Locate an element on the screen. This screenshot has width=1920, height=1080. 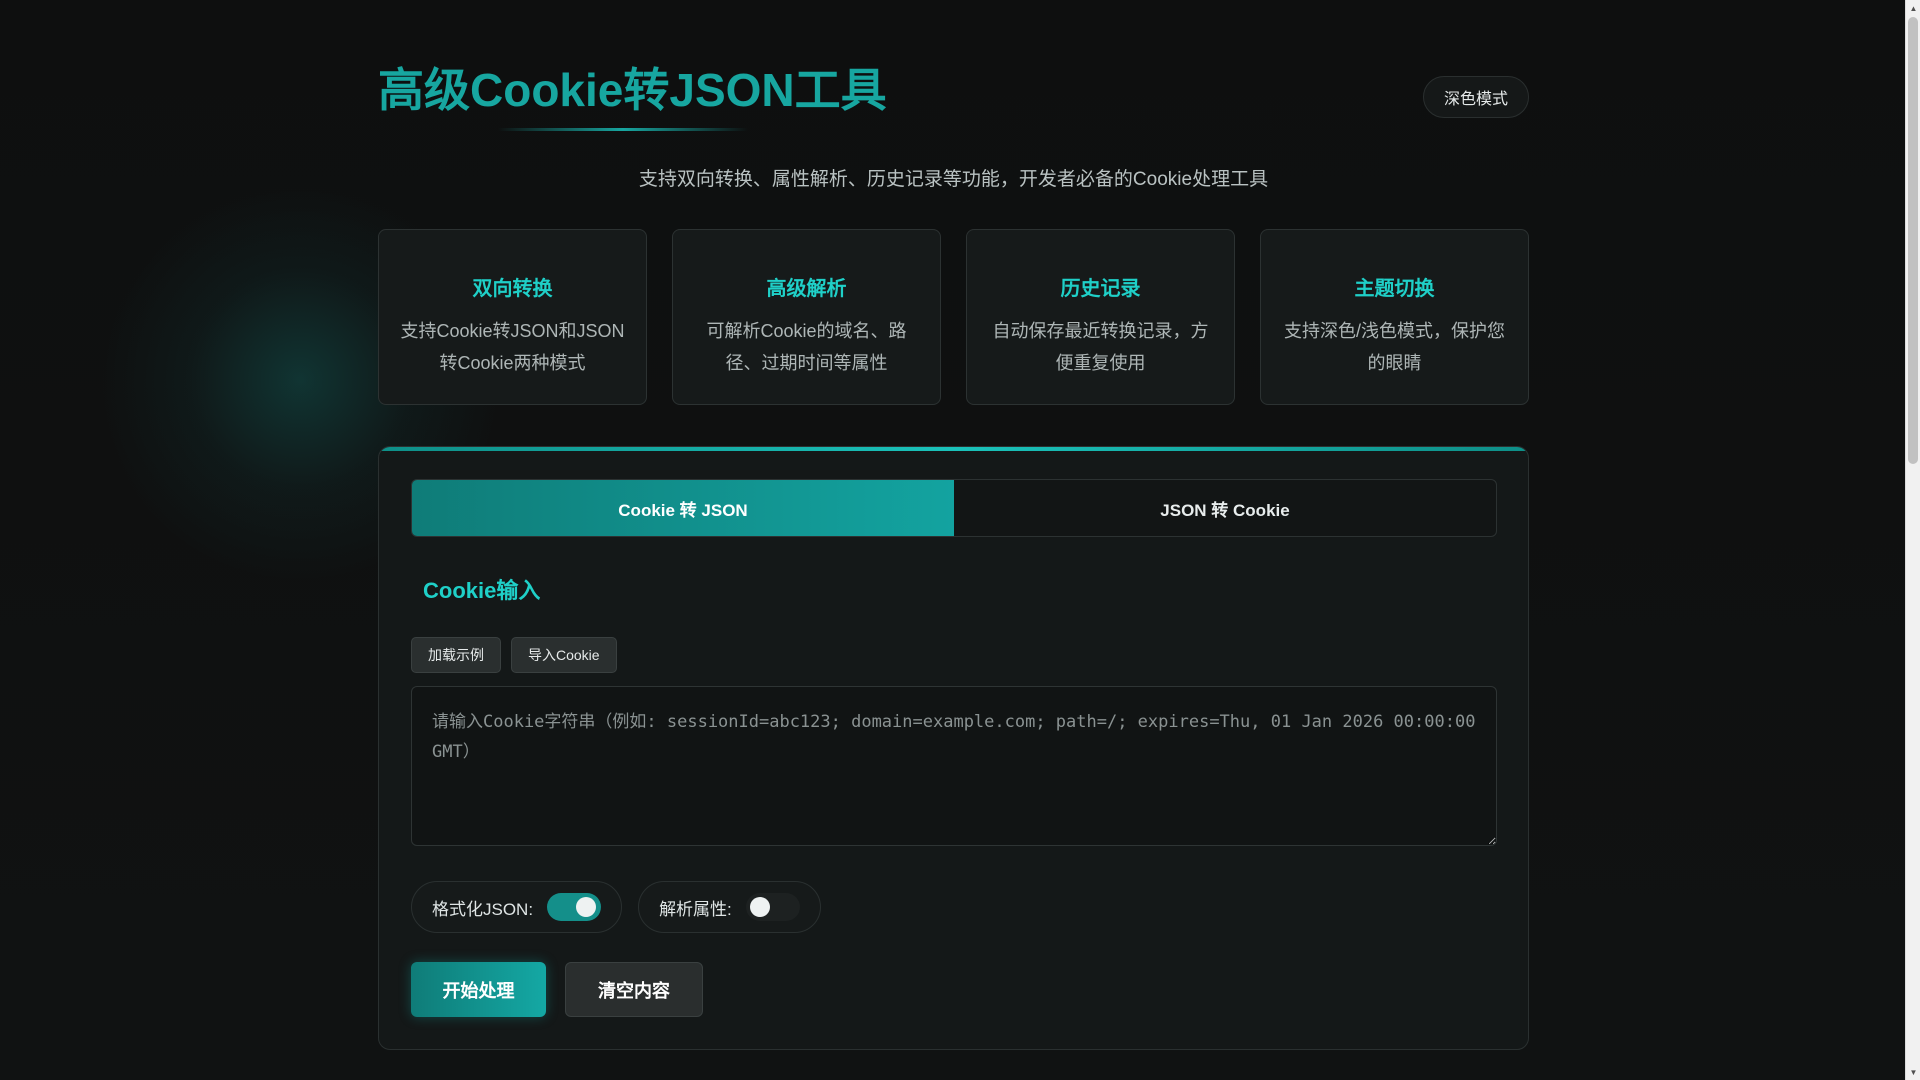
mode-tabs: Cookie 转 JSON JSON 转 Cookie is located at coordinates (954, 508).